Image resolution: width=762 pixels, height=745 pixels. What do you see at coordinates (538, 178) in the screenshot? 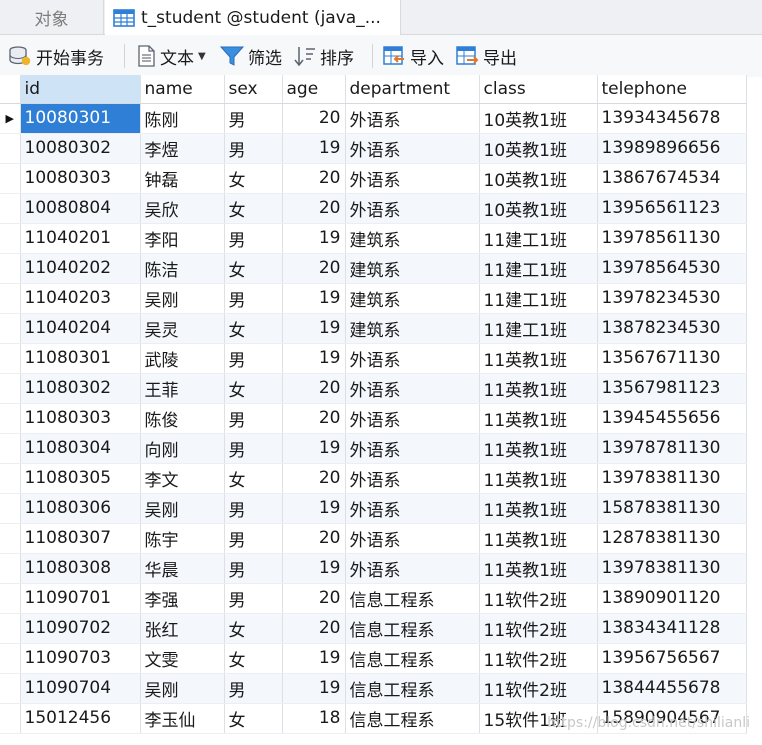
I see `cell-class: 10英教1班` at bounding box center [538, 178].